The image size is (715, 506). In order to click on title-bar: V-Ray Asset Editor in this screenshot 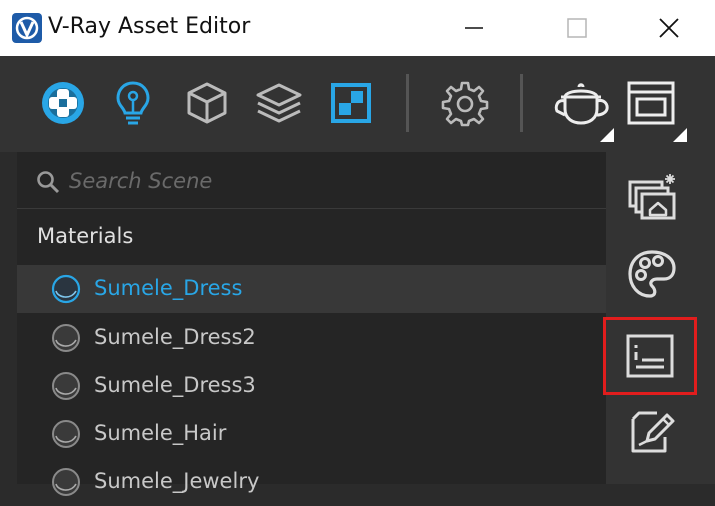, I will do `click(357, 28)`.